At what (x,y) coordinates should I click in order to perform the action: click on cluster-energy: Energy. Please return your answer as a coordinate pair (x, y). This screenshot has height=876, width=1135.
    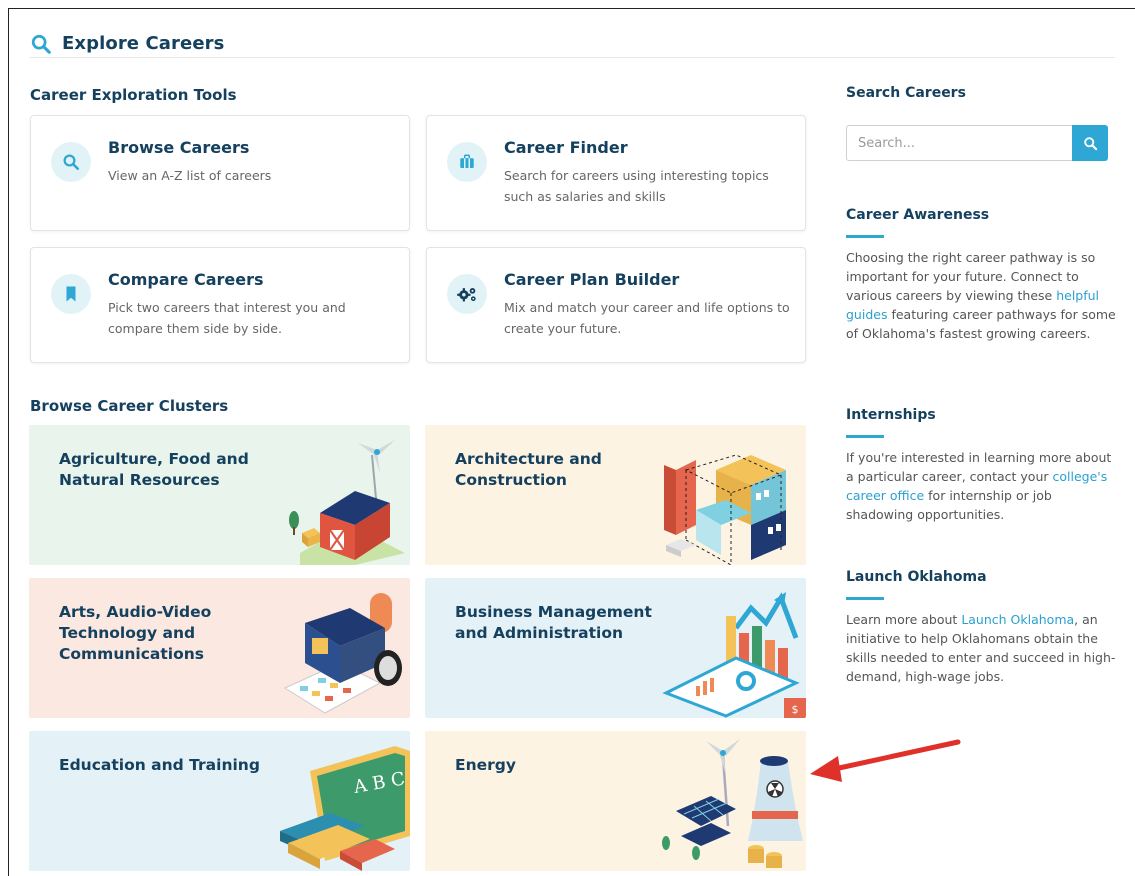
    Looking at the image, I should click on (615, 801).